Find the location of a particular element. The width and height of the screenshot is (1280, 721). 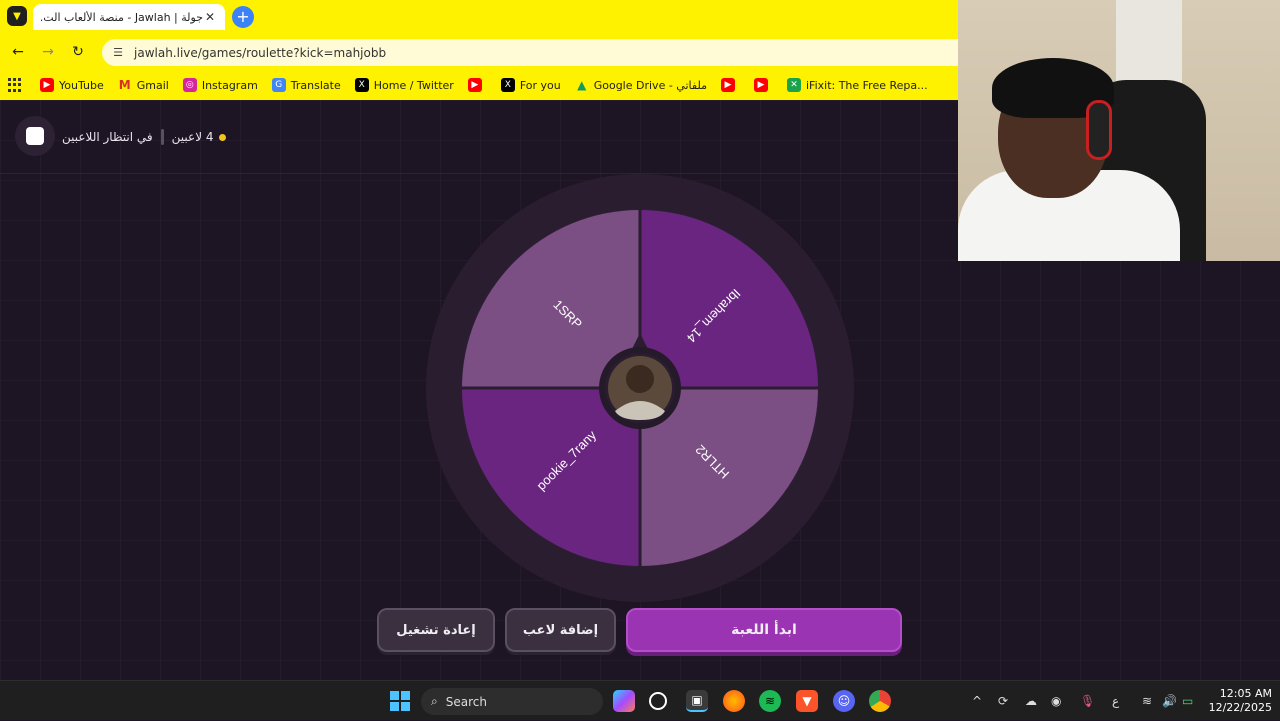

start-game-button: ابدأ اللعبة is located at coordinates (764, 630).